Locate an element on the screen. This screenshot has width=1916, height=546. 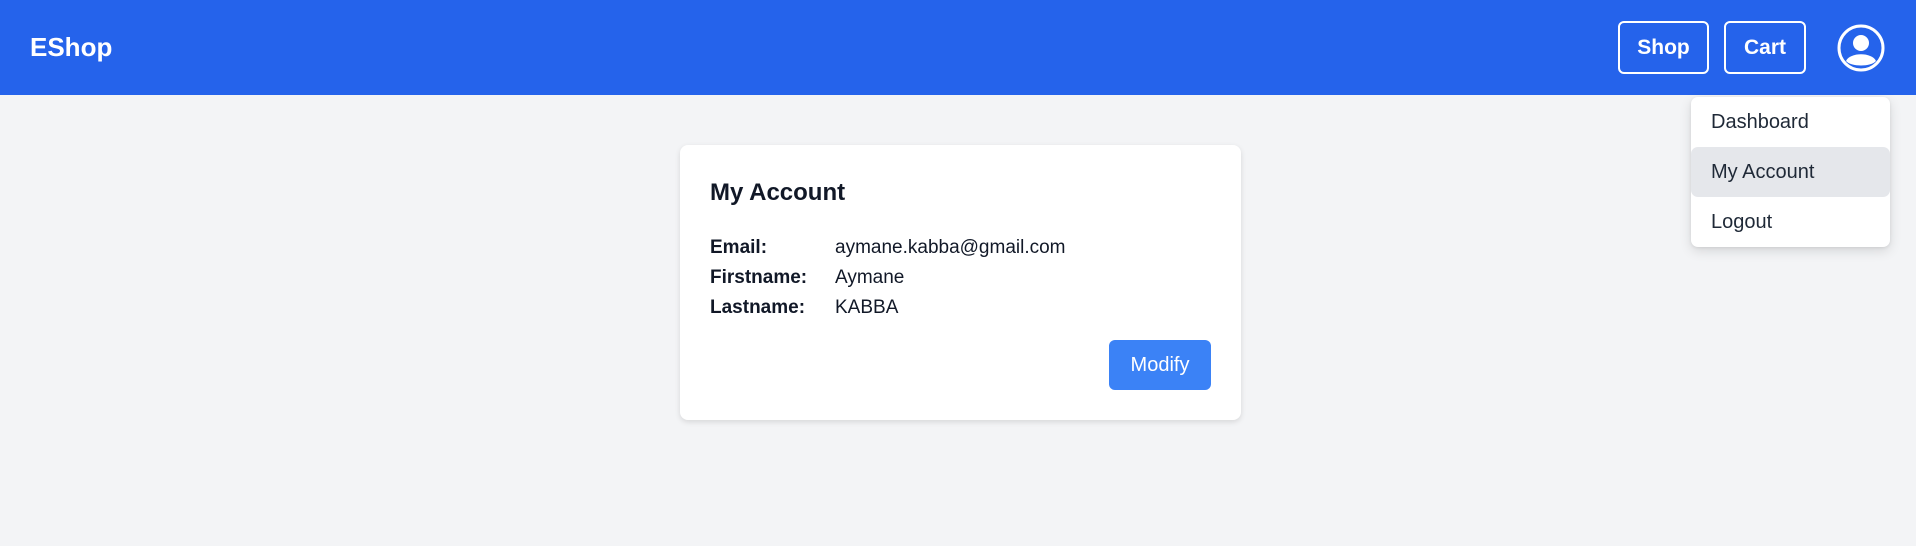
user-dropdown-menu: Dashboard My Account Logout is located at coordinates (1790, 172).